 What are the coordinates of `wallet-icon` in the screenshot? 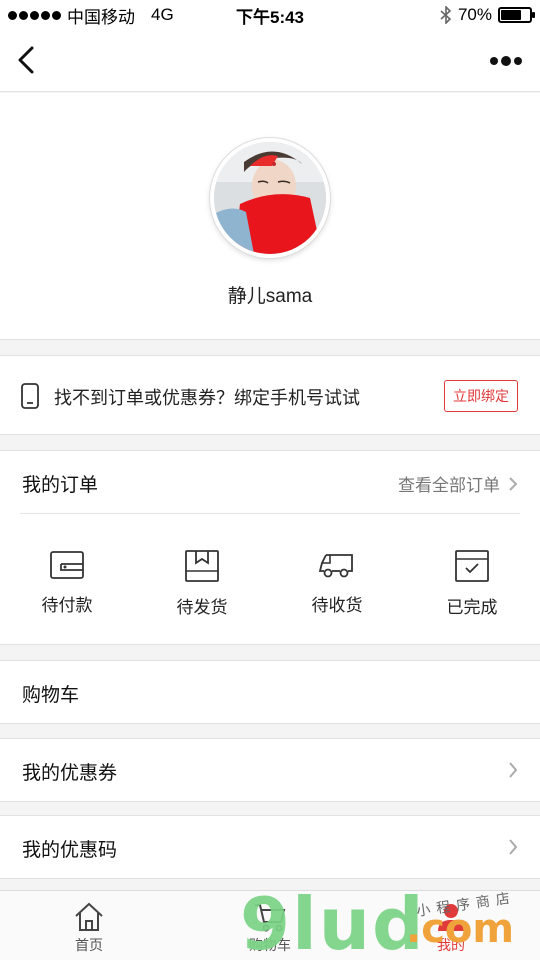 It's located at (67, 565).